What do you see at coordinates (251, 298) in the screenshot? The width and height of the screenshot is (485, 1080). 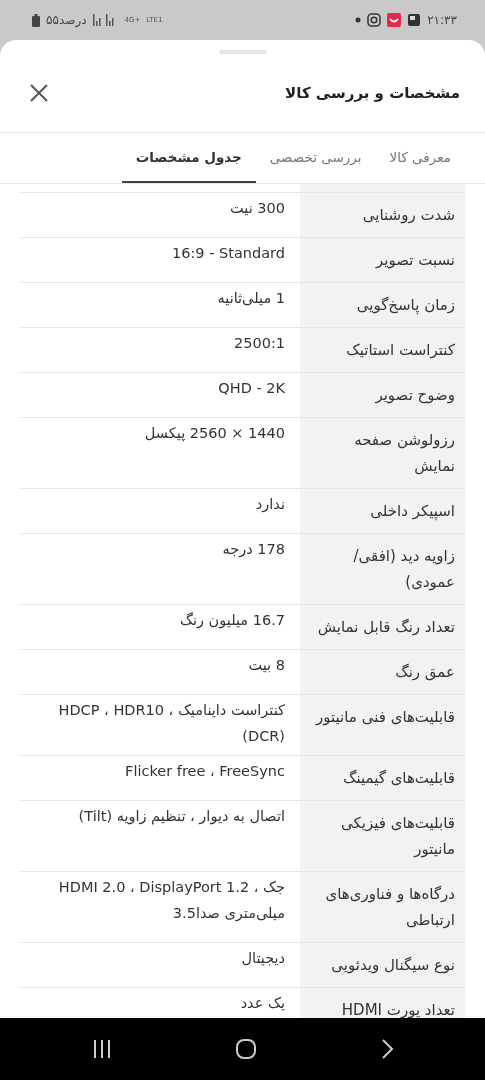 I see `spec-value: 1 میلی‌ثانیه` at bounding box center [251, 298].